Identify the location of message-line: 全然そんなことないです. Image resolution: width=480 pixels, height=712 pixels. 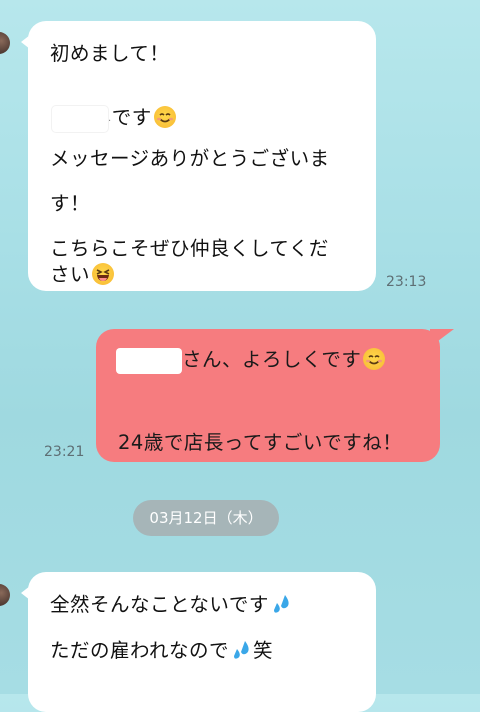
(171, 602).